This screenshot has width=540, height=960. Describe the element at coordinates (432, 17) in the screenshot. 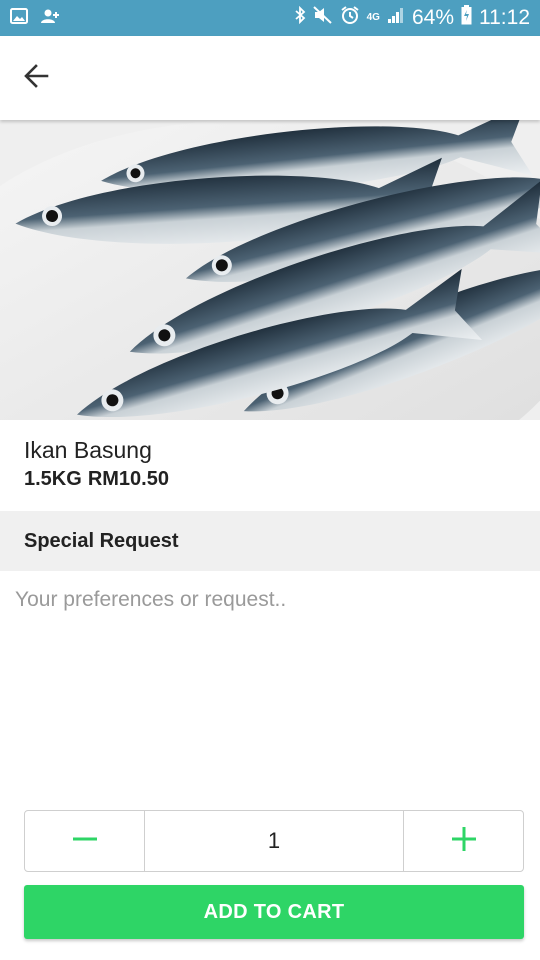

I see `battery-percent: 64%` at that location.